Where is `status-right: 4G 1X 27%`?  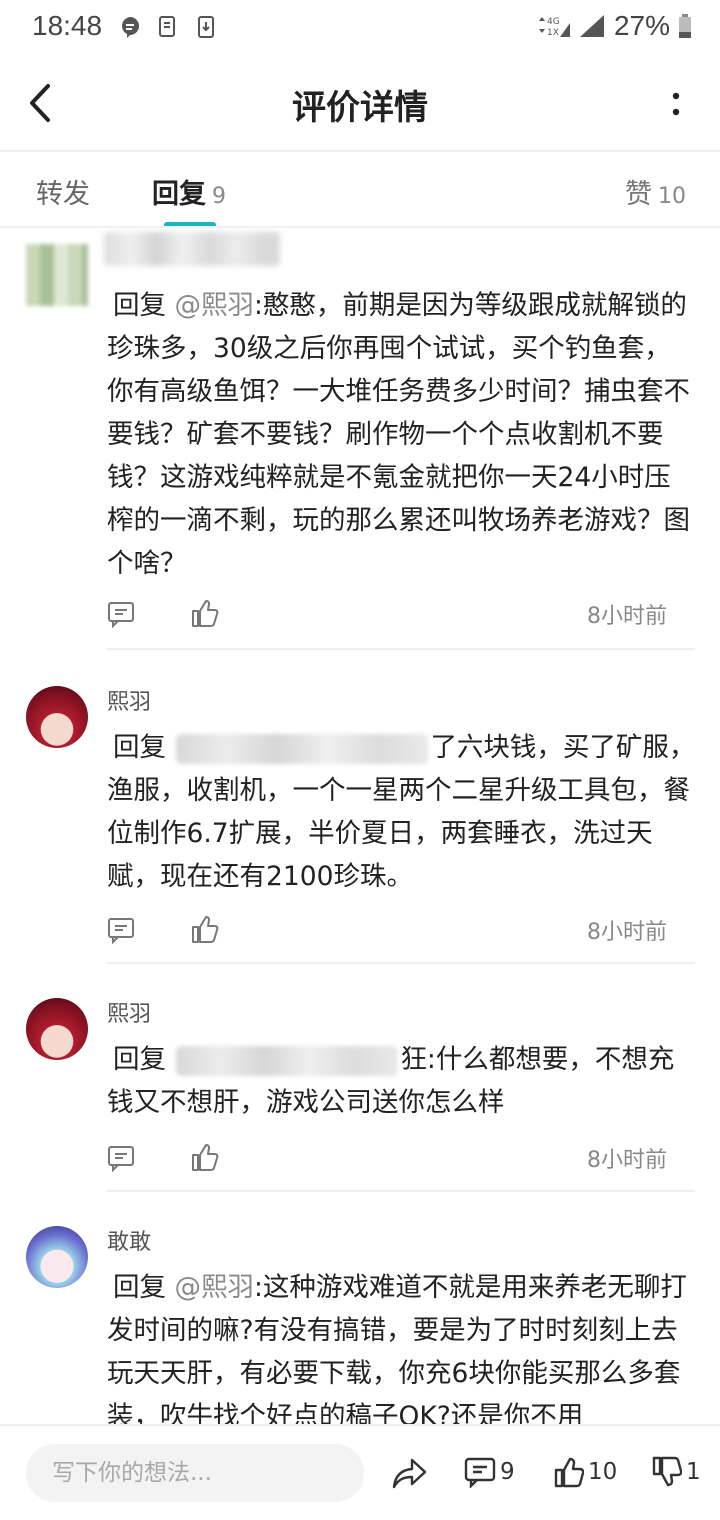
status-right: 4G 1X 27% is located at coordinates (614, 26).